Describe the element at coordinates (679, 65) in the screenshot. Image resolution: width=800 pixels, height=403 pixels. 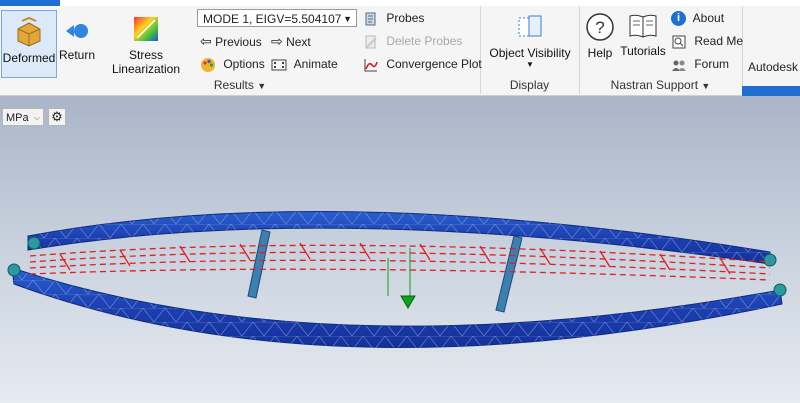
I see `forum-users-icon` at that location.